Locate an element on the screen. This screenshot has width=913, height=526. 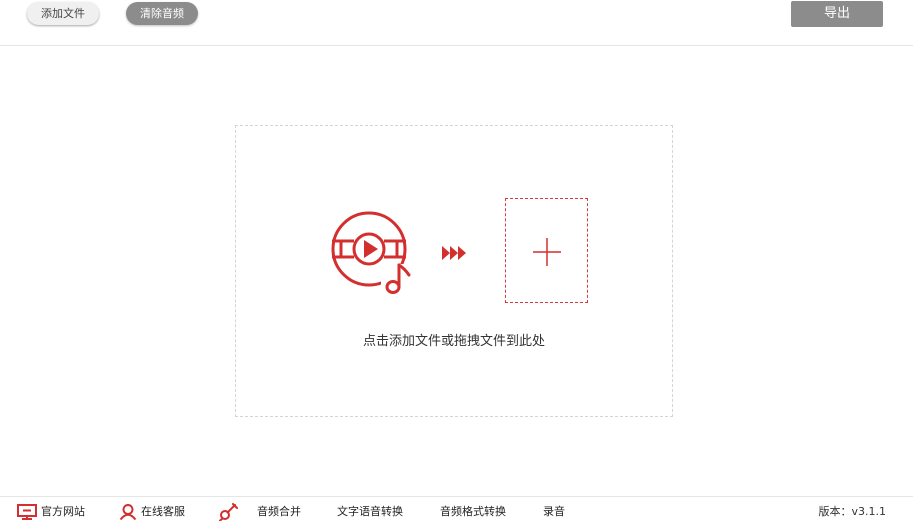
top-toolbar: 添加文件 清除音频 导出 is located at coordinates (456, 23).